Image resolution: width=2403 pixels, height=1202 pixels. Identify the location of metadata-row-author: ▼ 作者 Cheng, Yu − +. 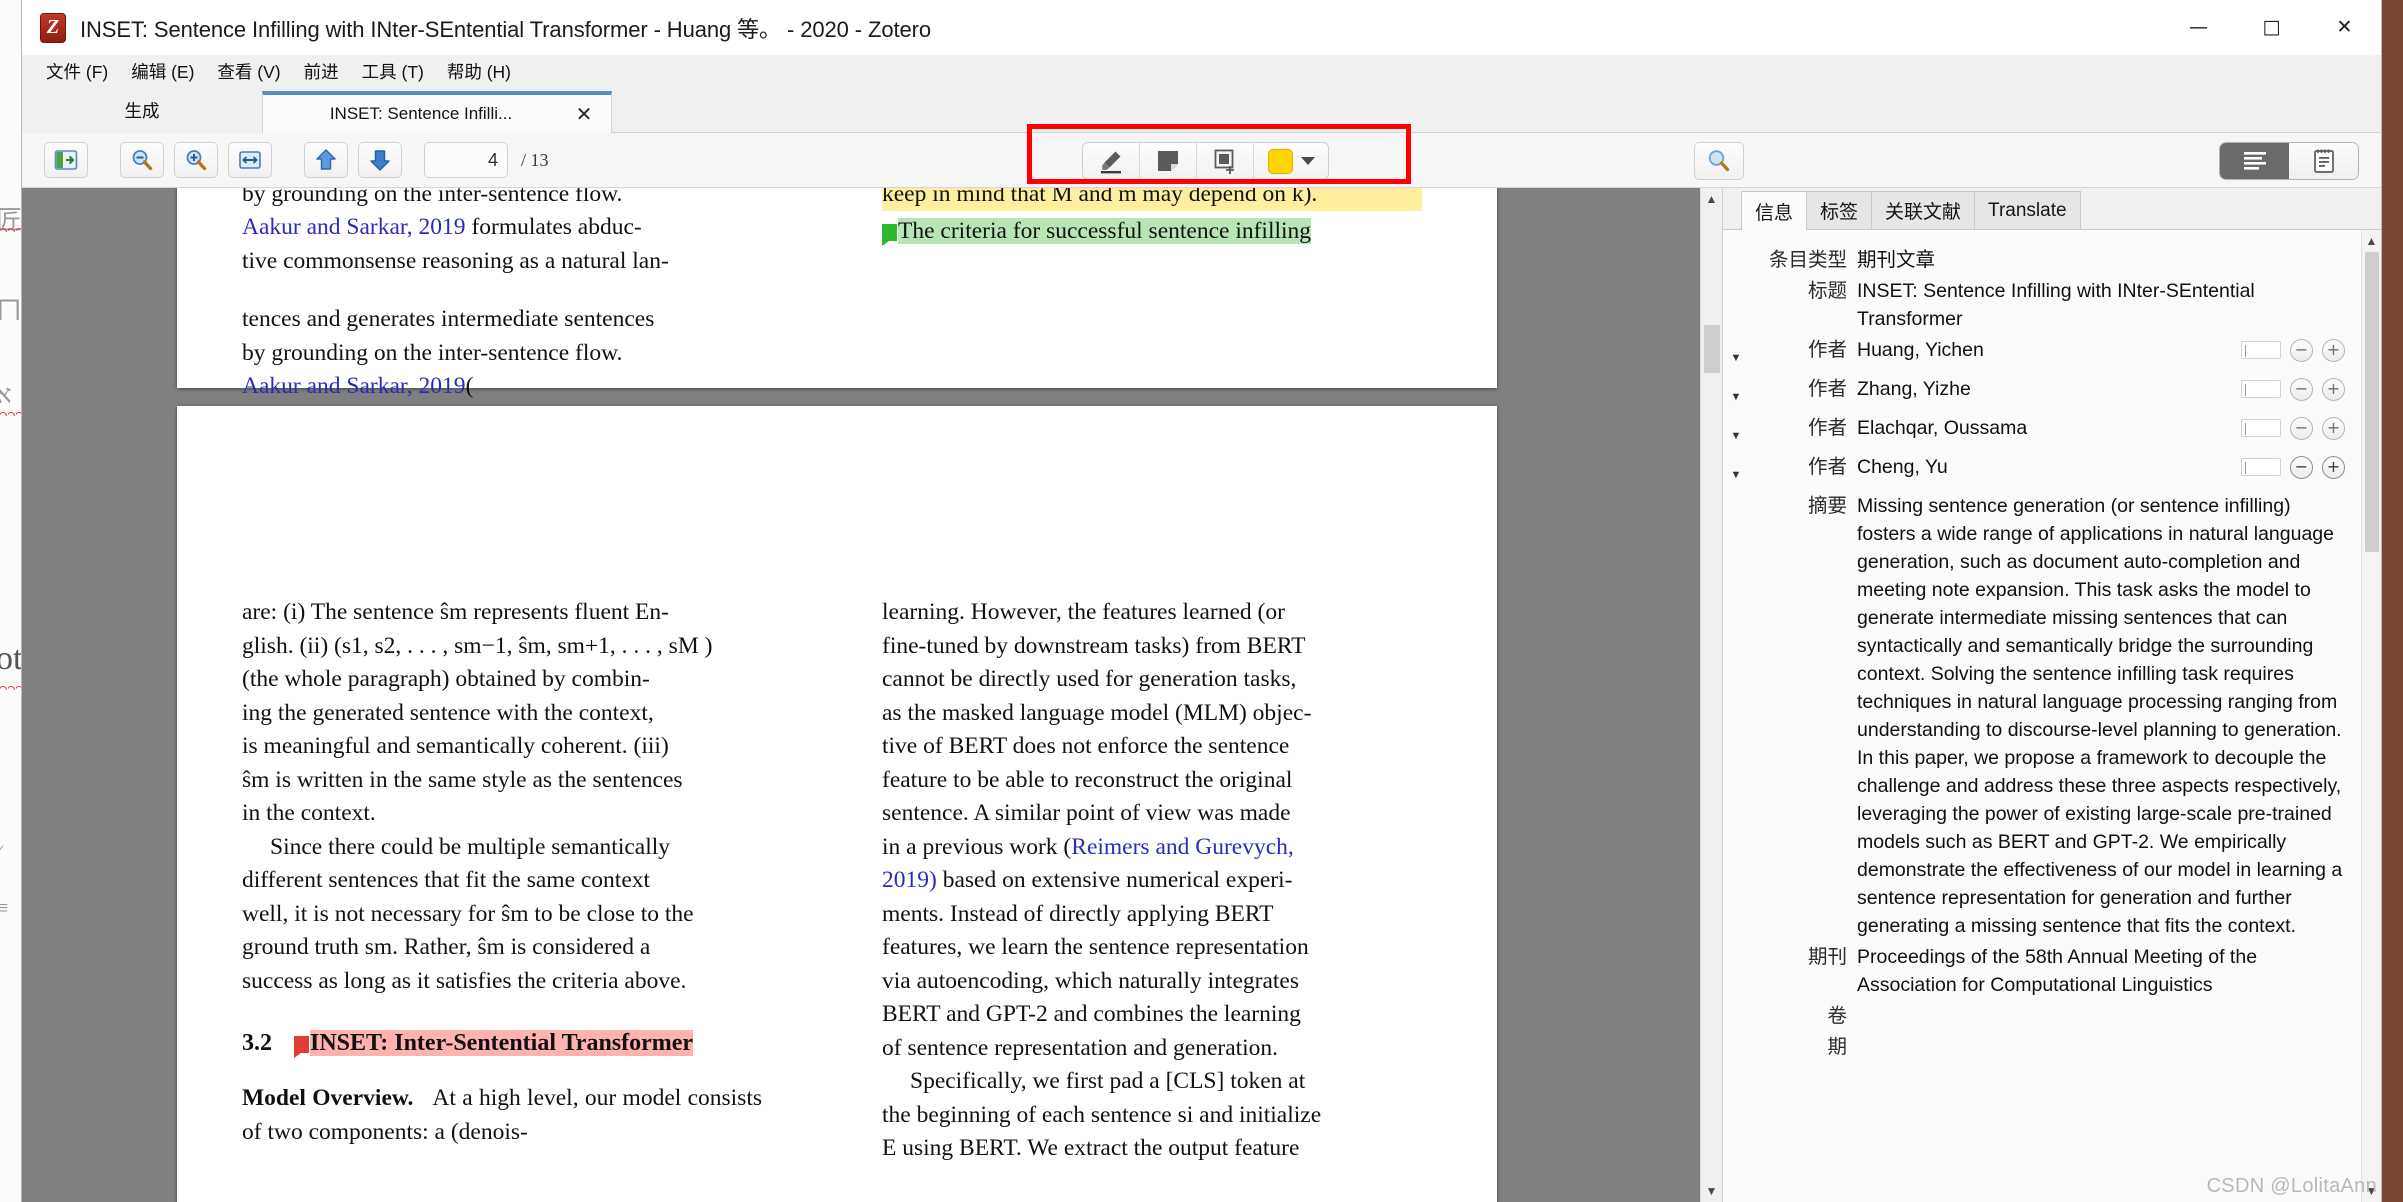
(2037, 470).